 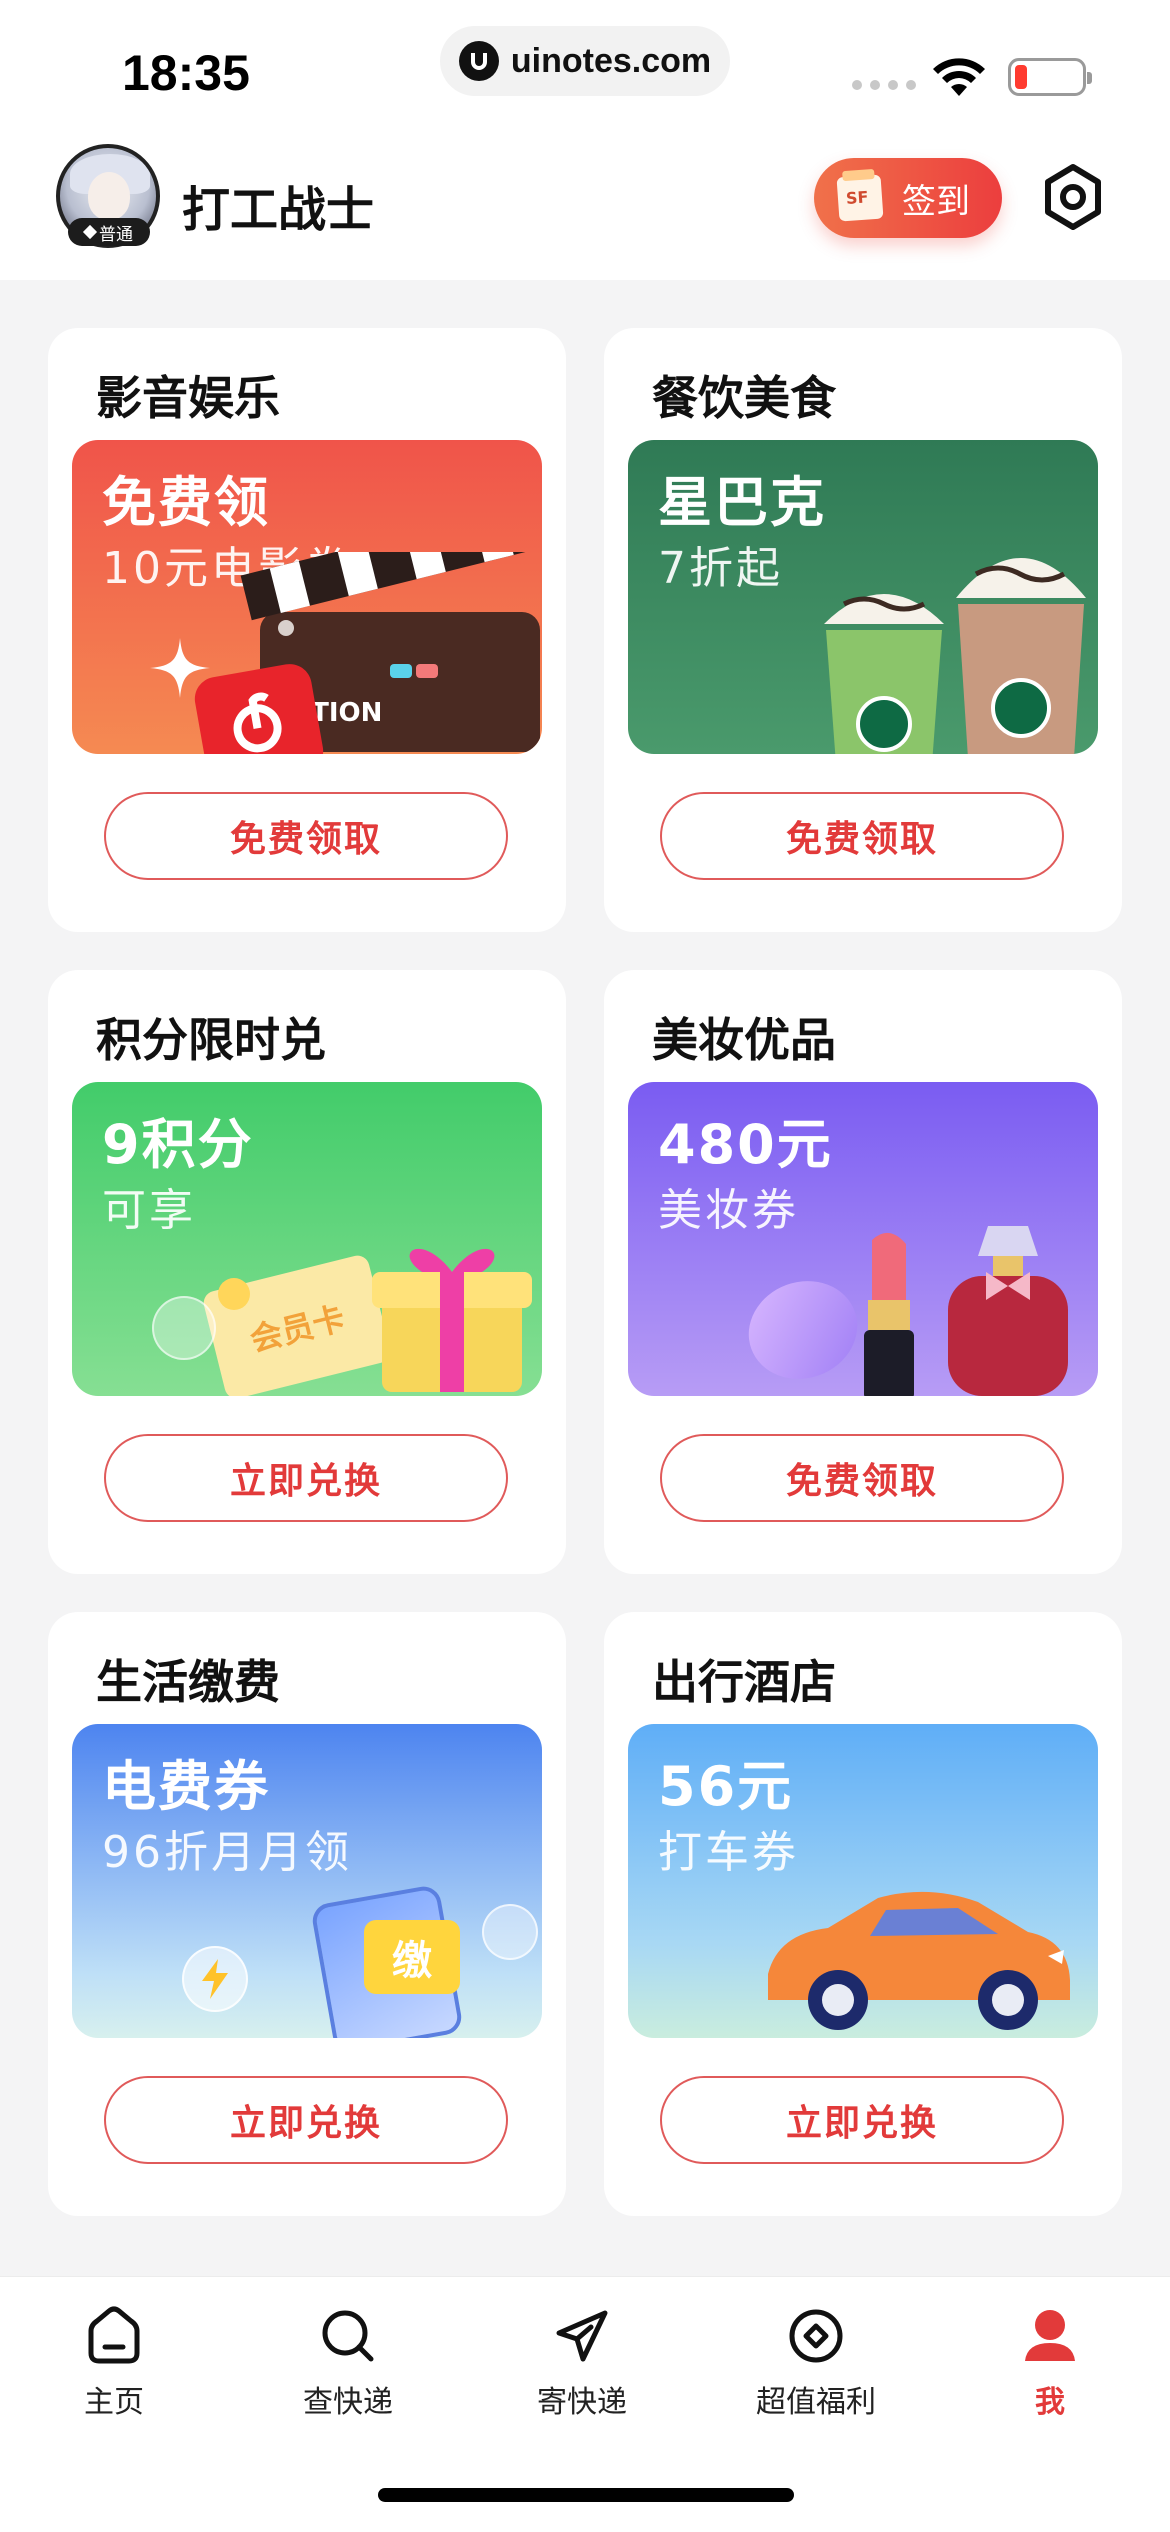 I want to click on water-drop-bubble-icon, so click(x=510, y=1932).